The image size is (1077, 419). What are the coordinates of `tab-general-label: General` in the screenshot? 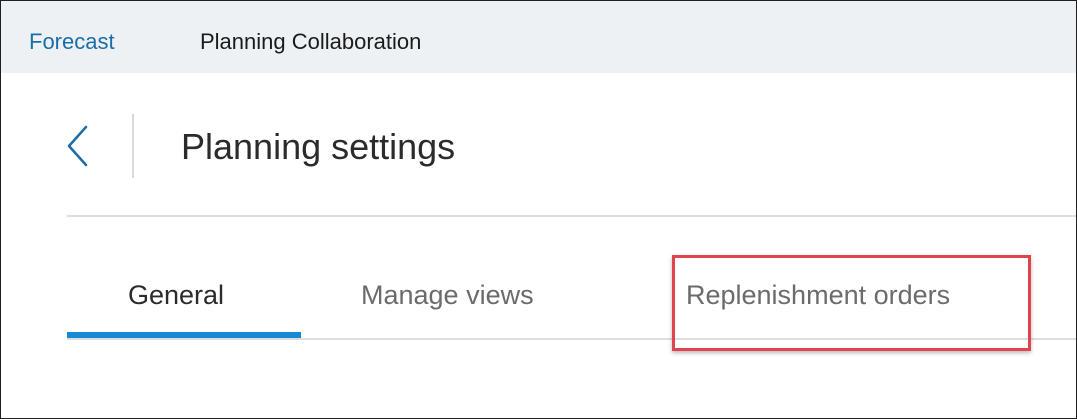 It's located at (176, 295).